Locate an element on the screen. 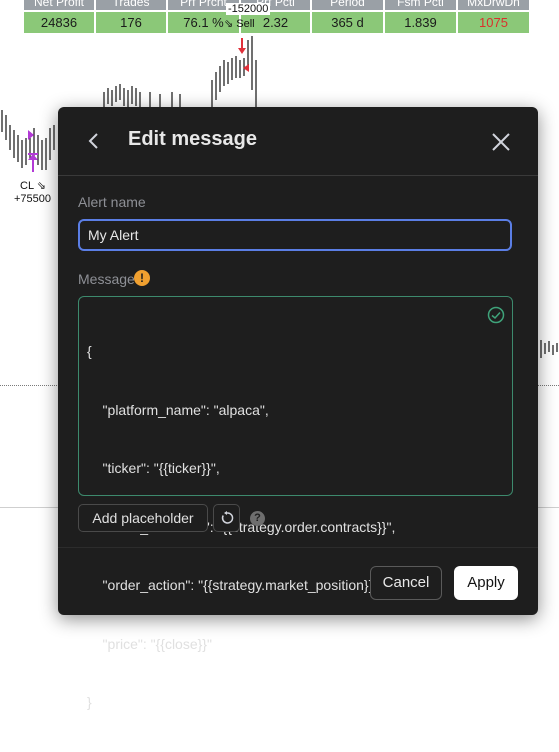 The image size is (559, 752). dialog-footer-divider is located at coordinates (298, 547).